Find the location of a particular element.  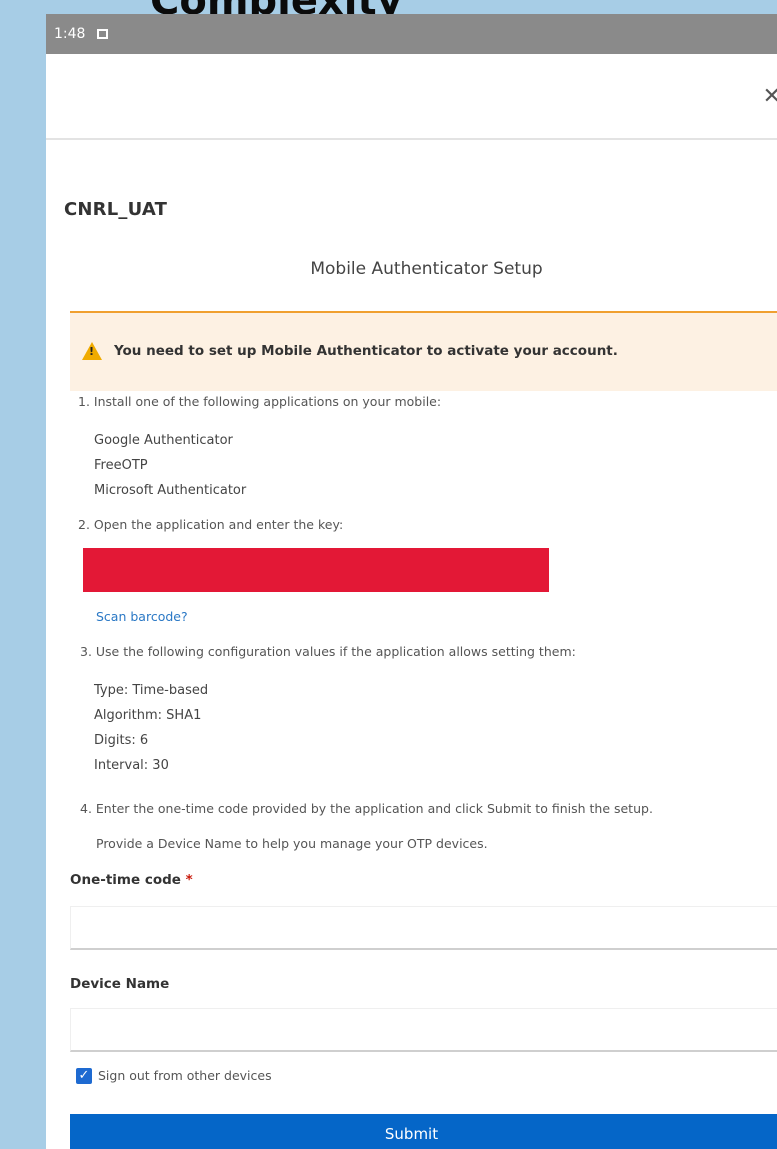

app-option: Microsoft Authenticator is located at coordinates (170, 490).